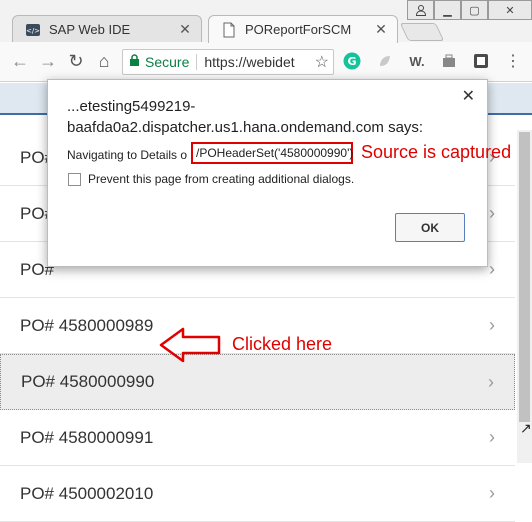 Image resolution: width=532 pixels, height=522 pixels. Describe the element at coordinates (282, 344) in the screenshot. I see `clicked-here-annotation: Clicked here` at that location.